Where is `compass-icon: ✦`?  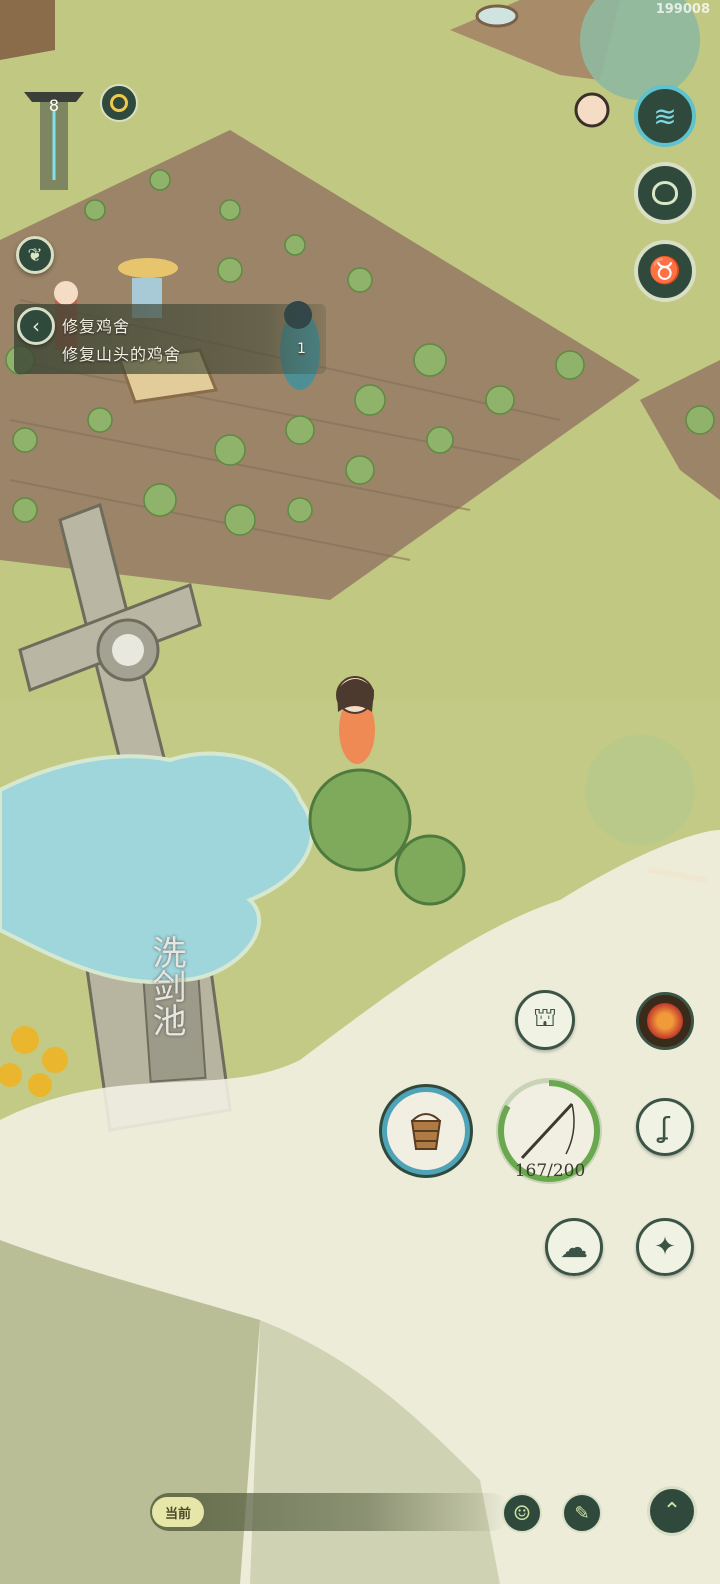 compass-icon: ✦ is located at coordinates (665, 1247).